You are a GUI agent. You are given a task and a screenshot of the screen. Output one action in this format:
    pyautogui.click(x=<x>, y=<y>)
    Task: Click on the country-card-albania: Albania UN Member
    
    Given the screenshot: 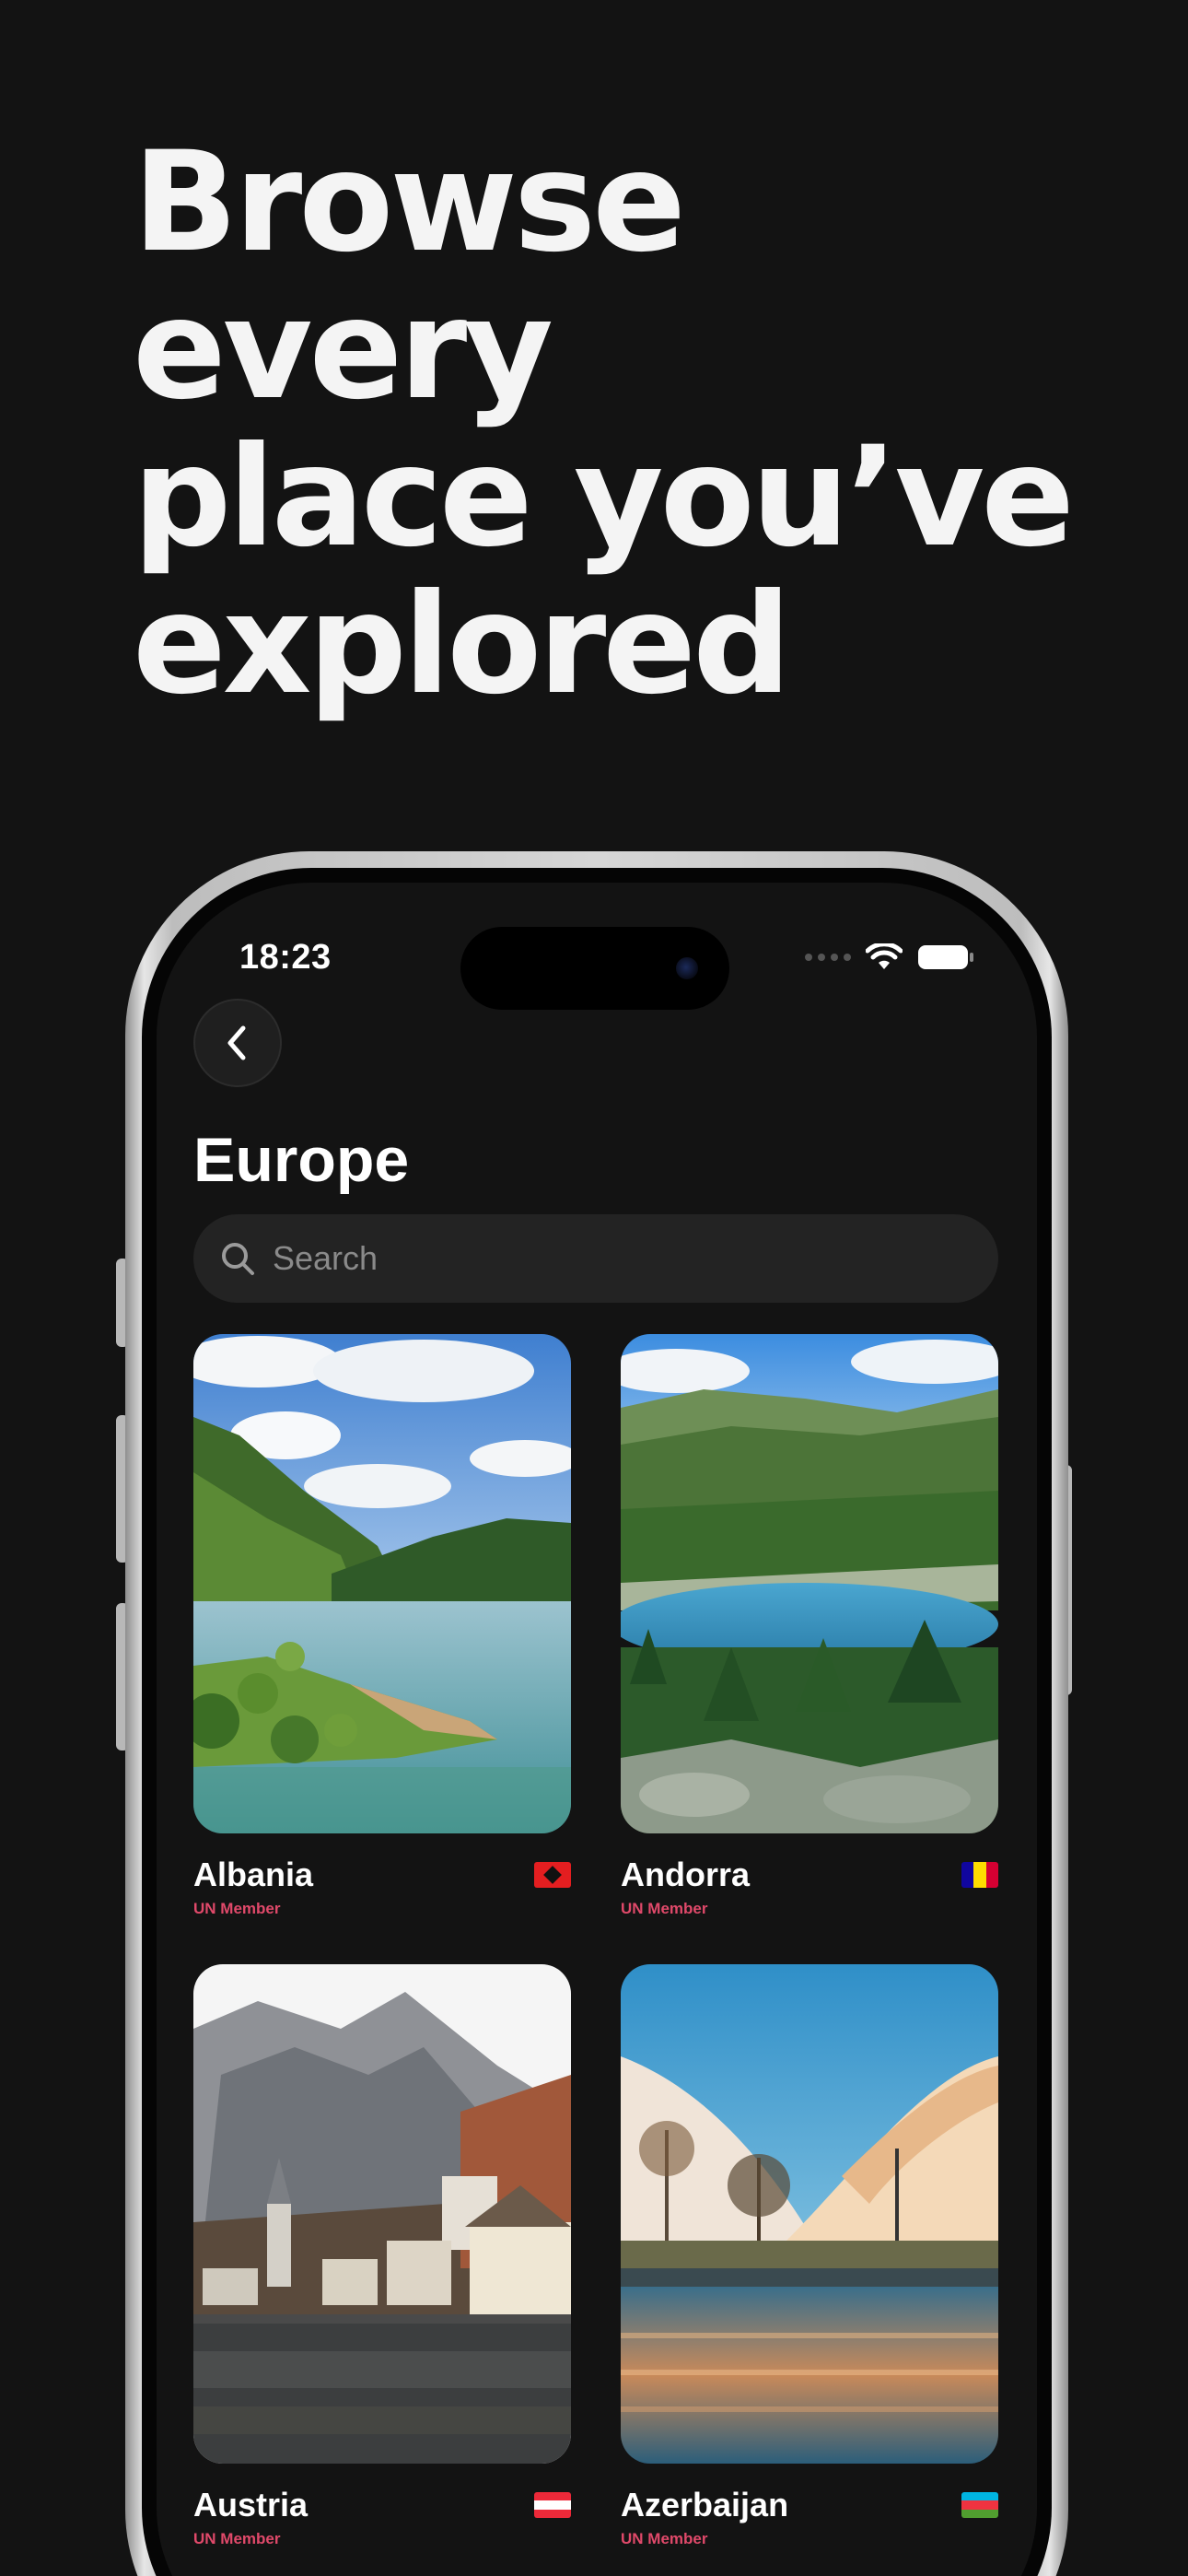 What is the action you would take?
    pyautogui.click(x=382, y=1626)
    